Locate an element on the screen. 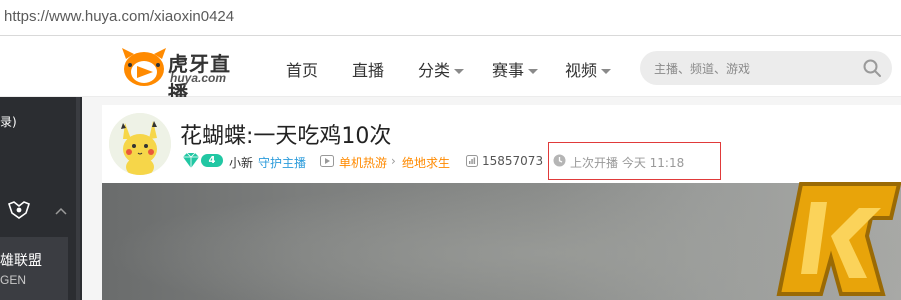 The height and width of the screenshot is (300, 901). left-sidebar: 录) 雄联盟 GEN is located at coordinates (41, 198).